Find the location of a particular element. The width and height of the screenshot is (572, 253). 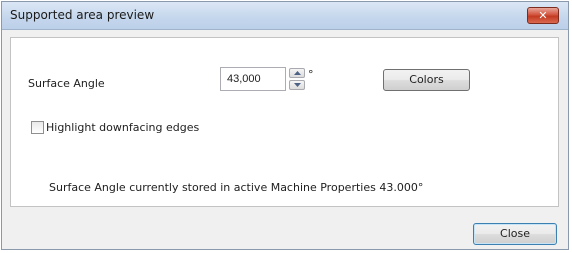

surface-angle-spinner is located at coordinates (298, 79).